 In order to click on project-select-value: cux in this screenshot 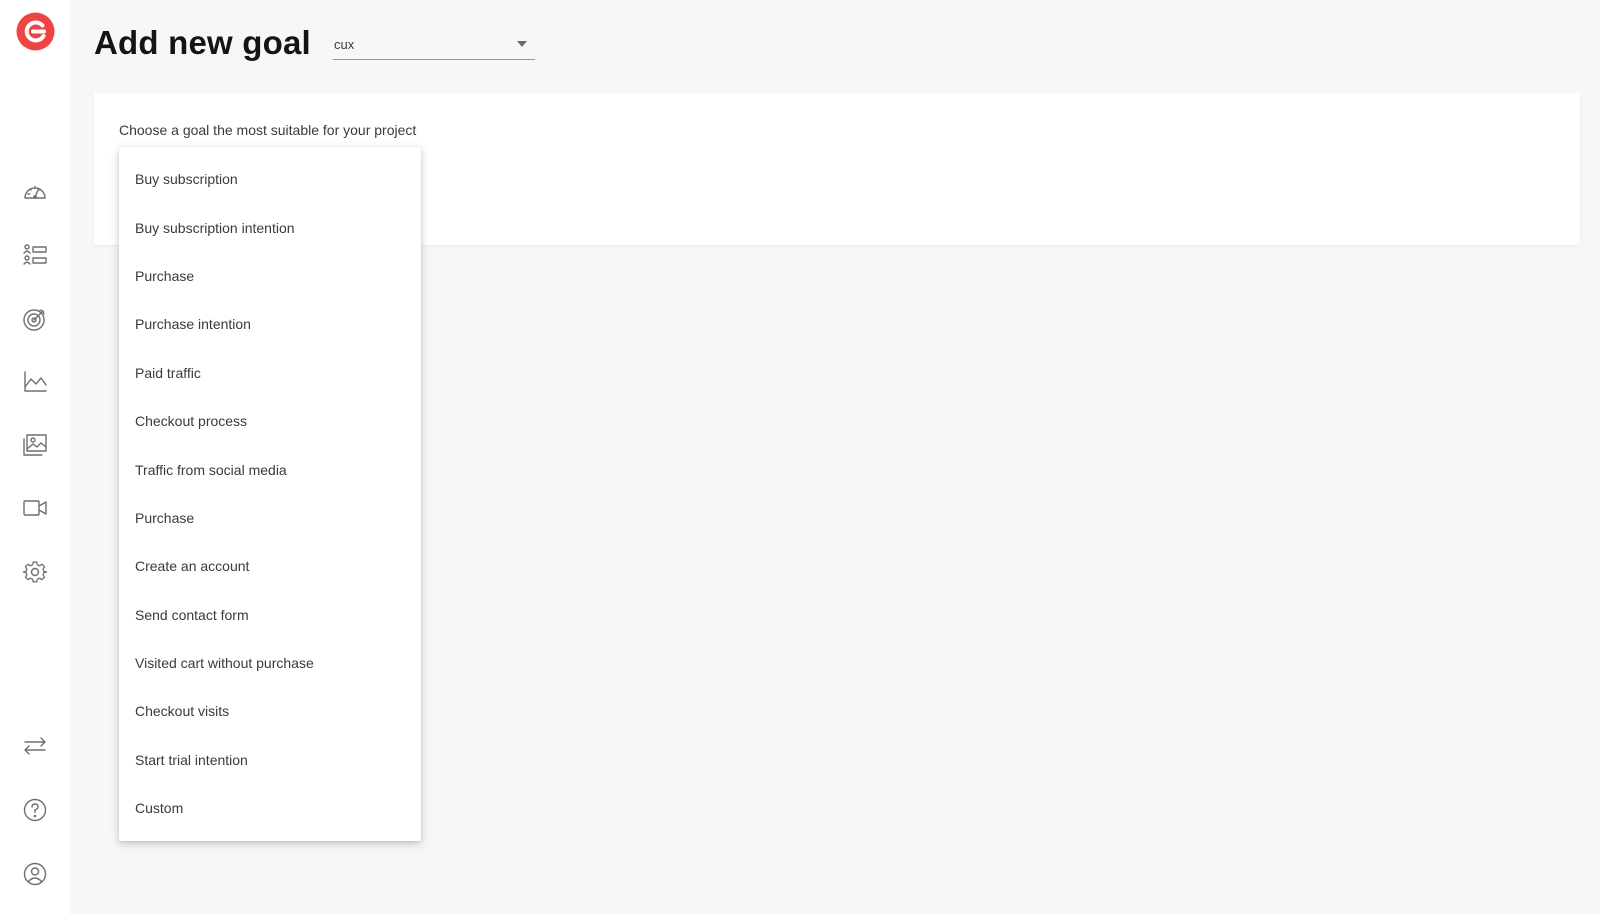, I will do `click(344, 44)`.